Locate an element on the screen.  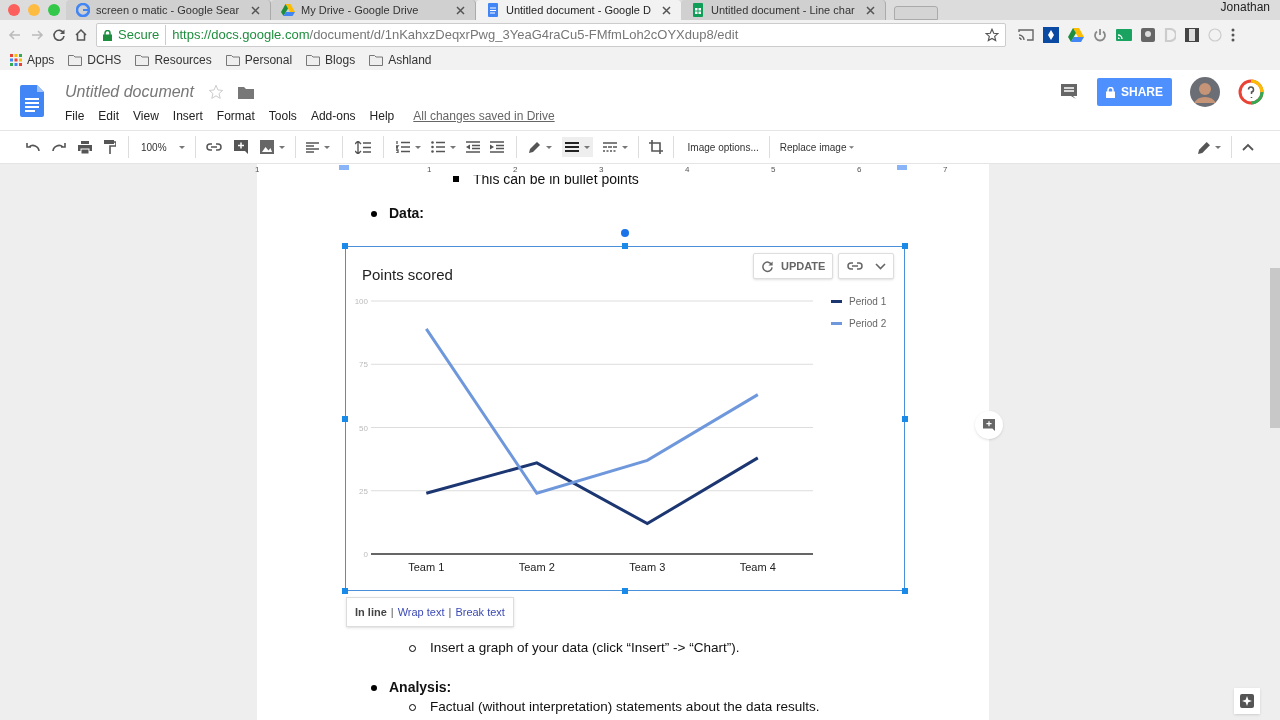
star-icon is located at coordinates (215, 92).